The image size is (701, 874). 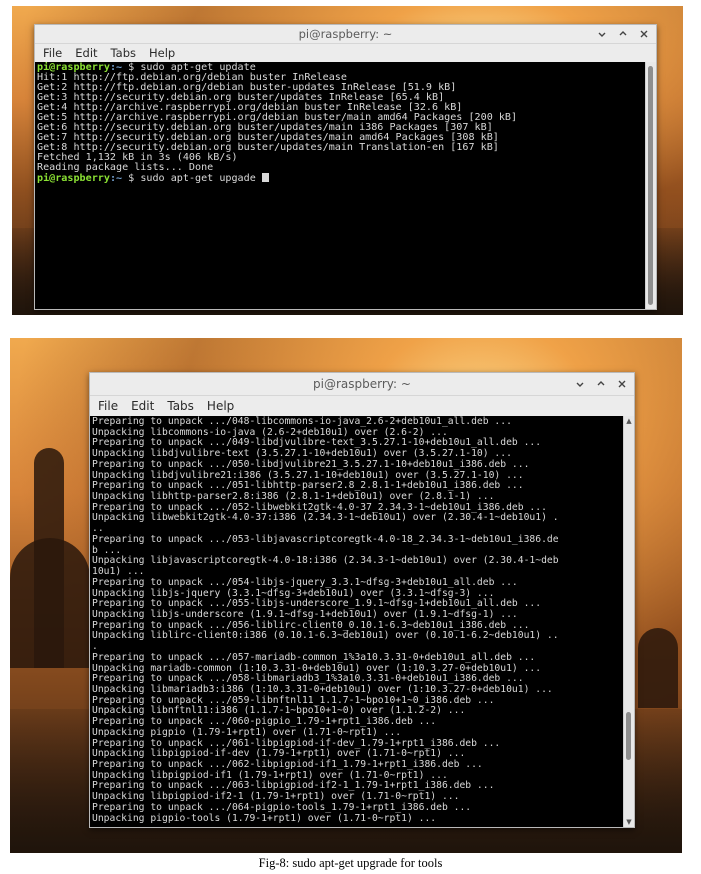 I want to click on figure-caption: Fig-8: sudo apt-get upgrade for tools, so click(x=350, y=863).